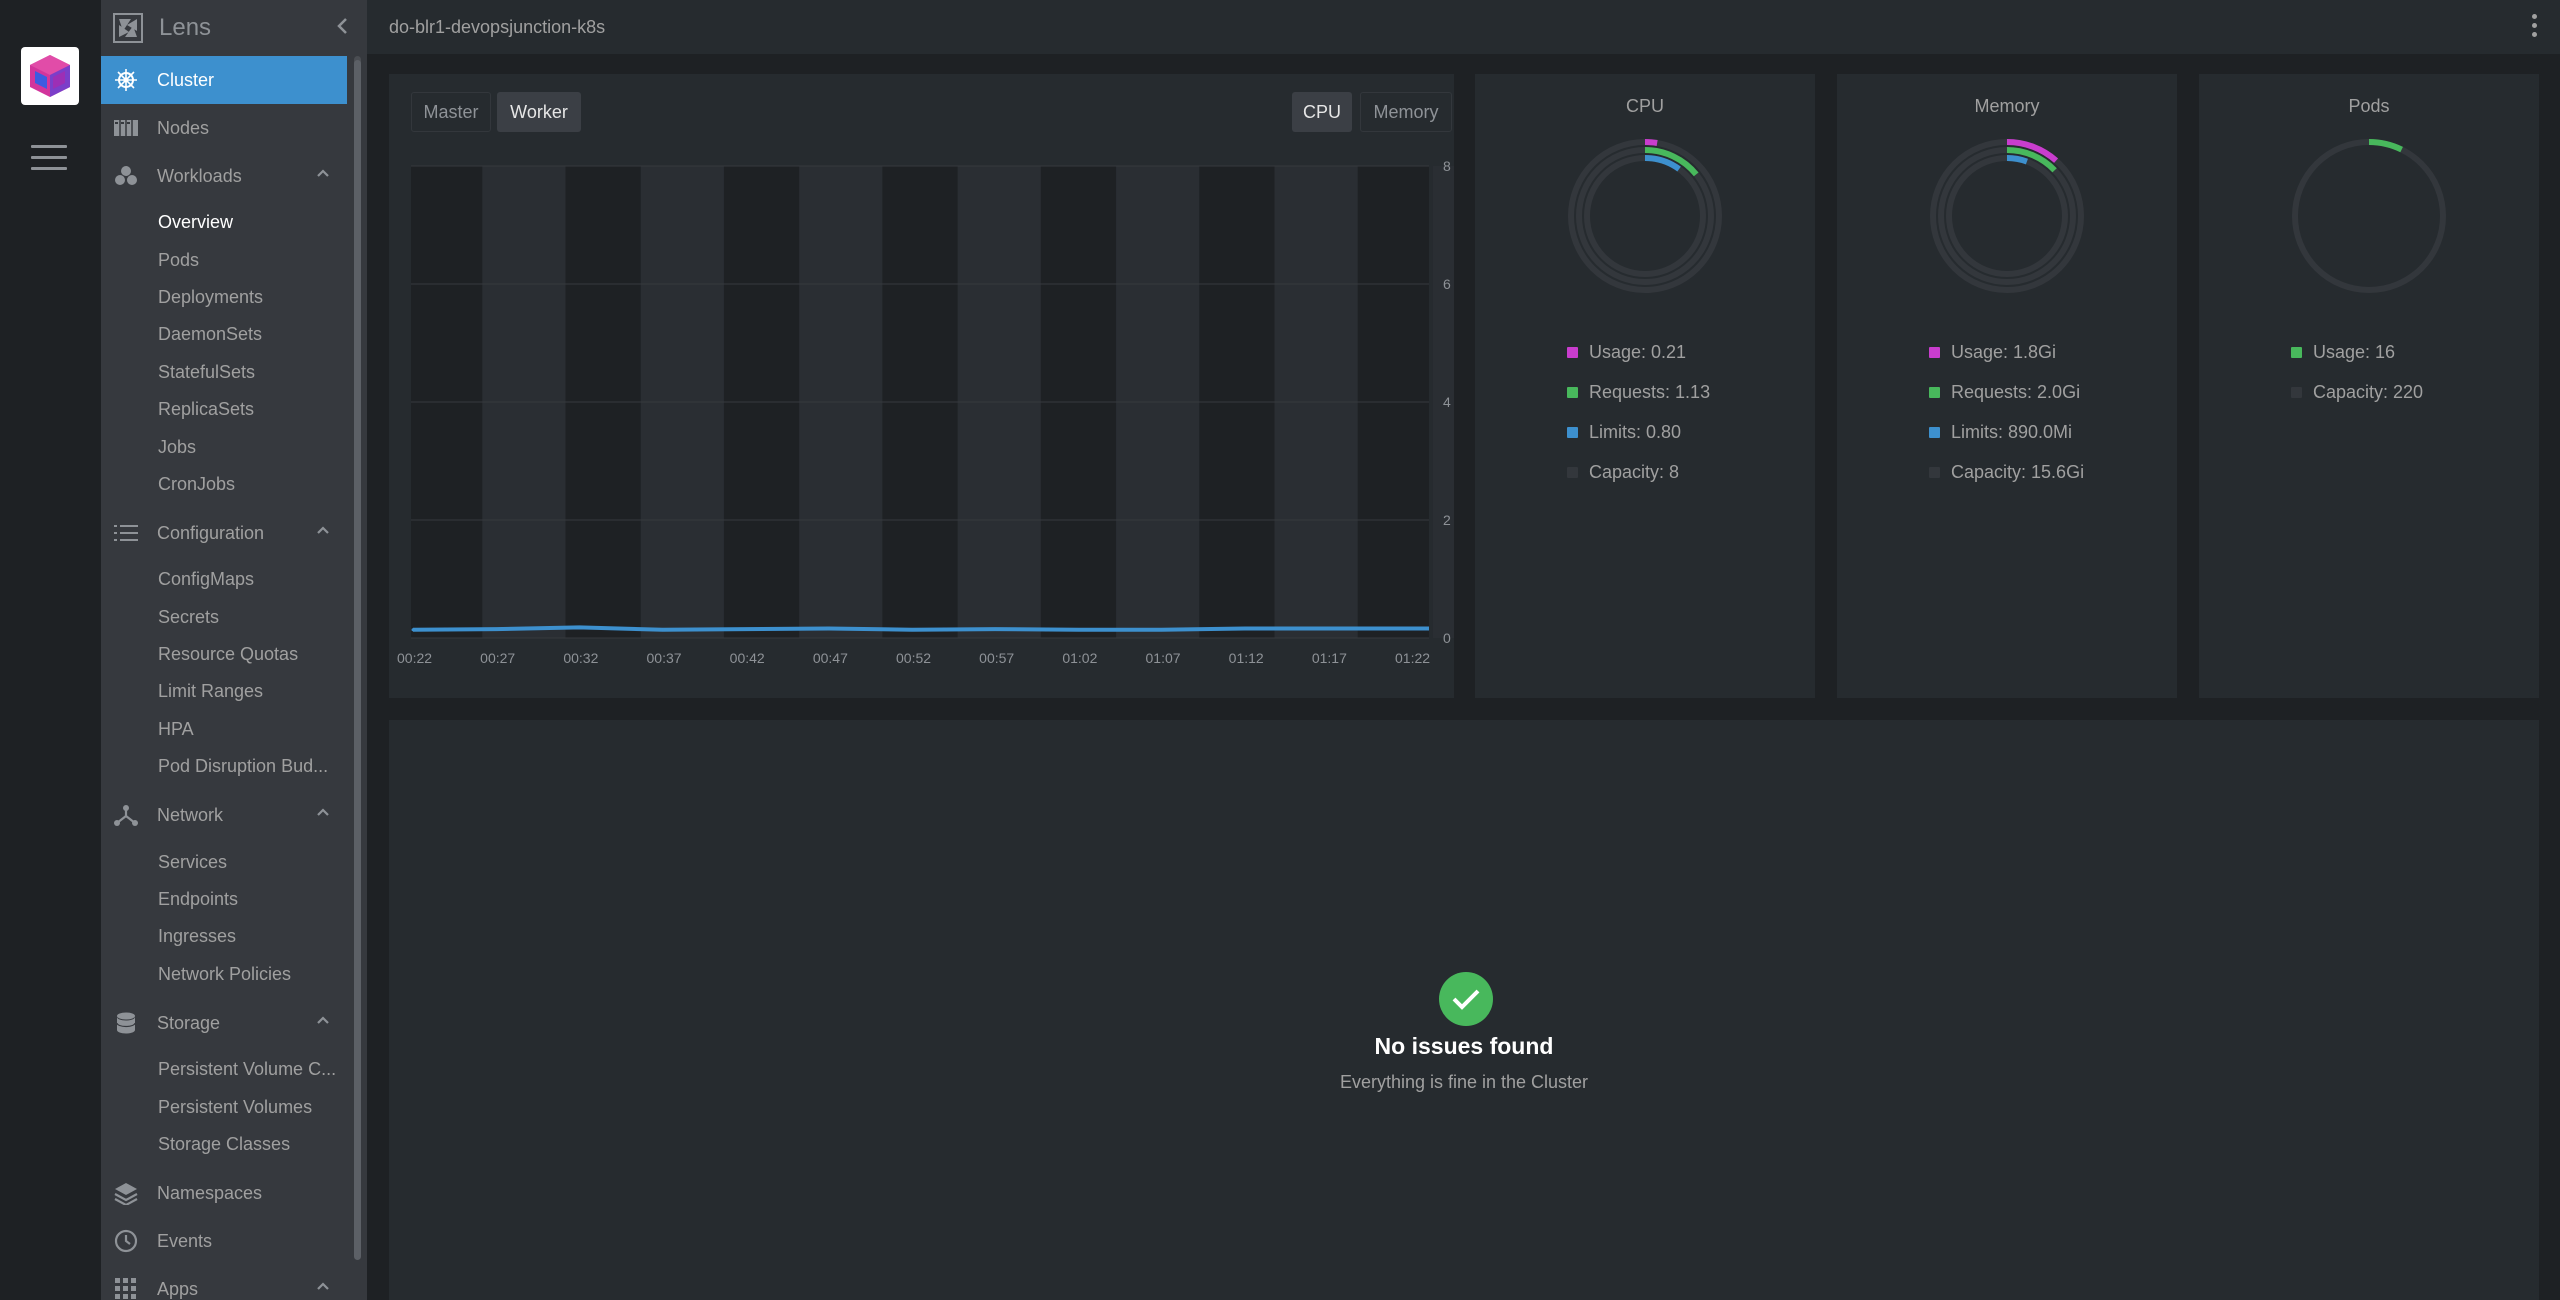 The image size is (2560, 1300). What do you see at coordinates (126, 80) in the screenshot?
I see `helm-wheel-icon` at bounding box center [126, 80].